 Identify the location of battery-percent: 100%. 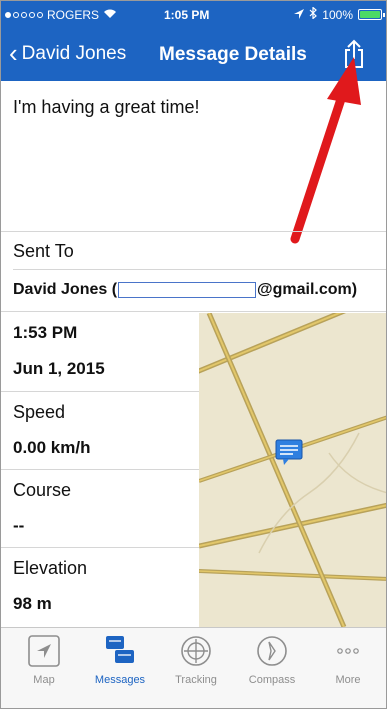
(337, 14).